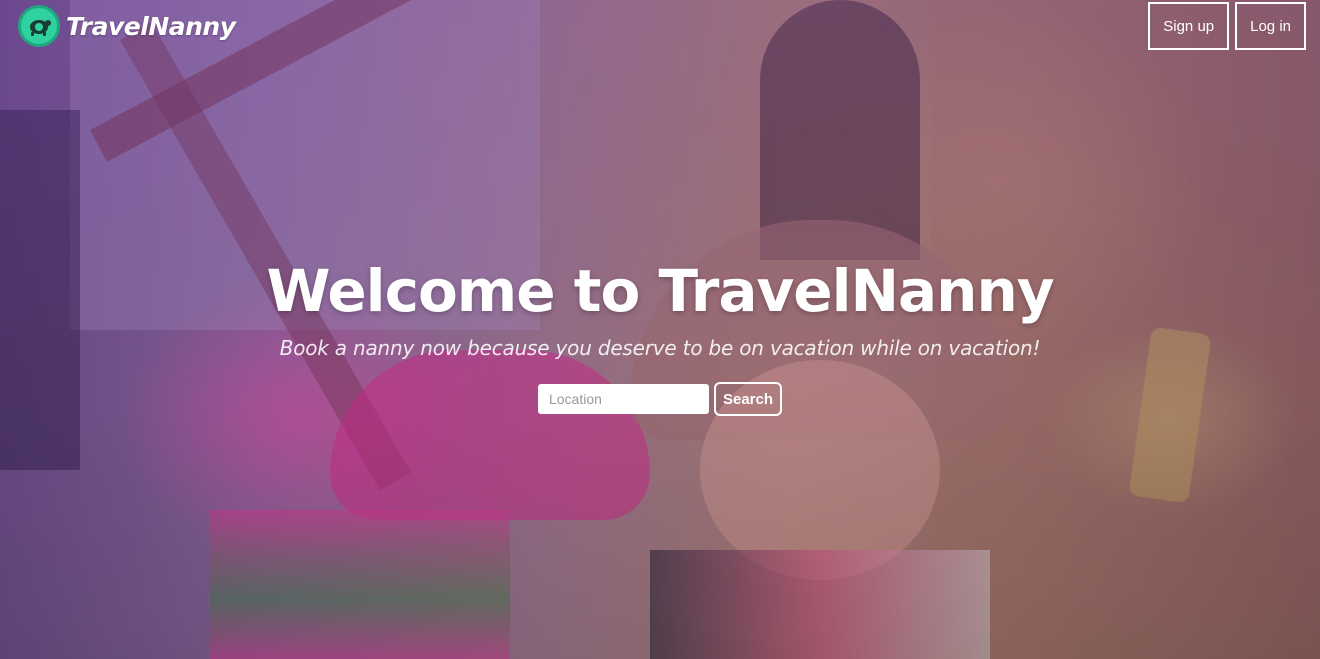 The image size is (1320, 659). Describe the element at coordinates (623, 399) in the screenshot. I see `location-input` at that location.